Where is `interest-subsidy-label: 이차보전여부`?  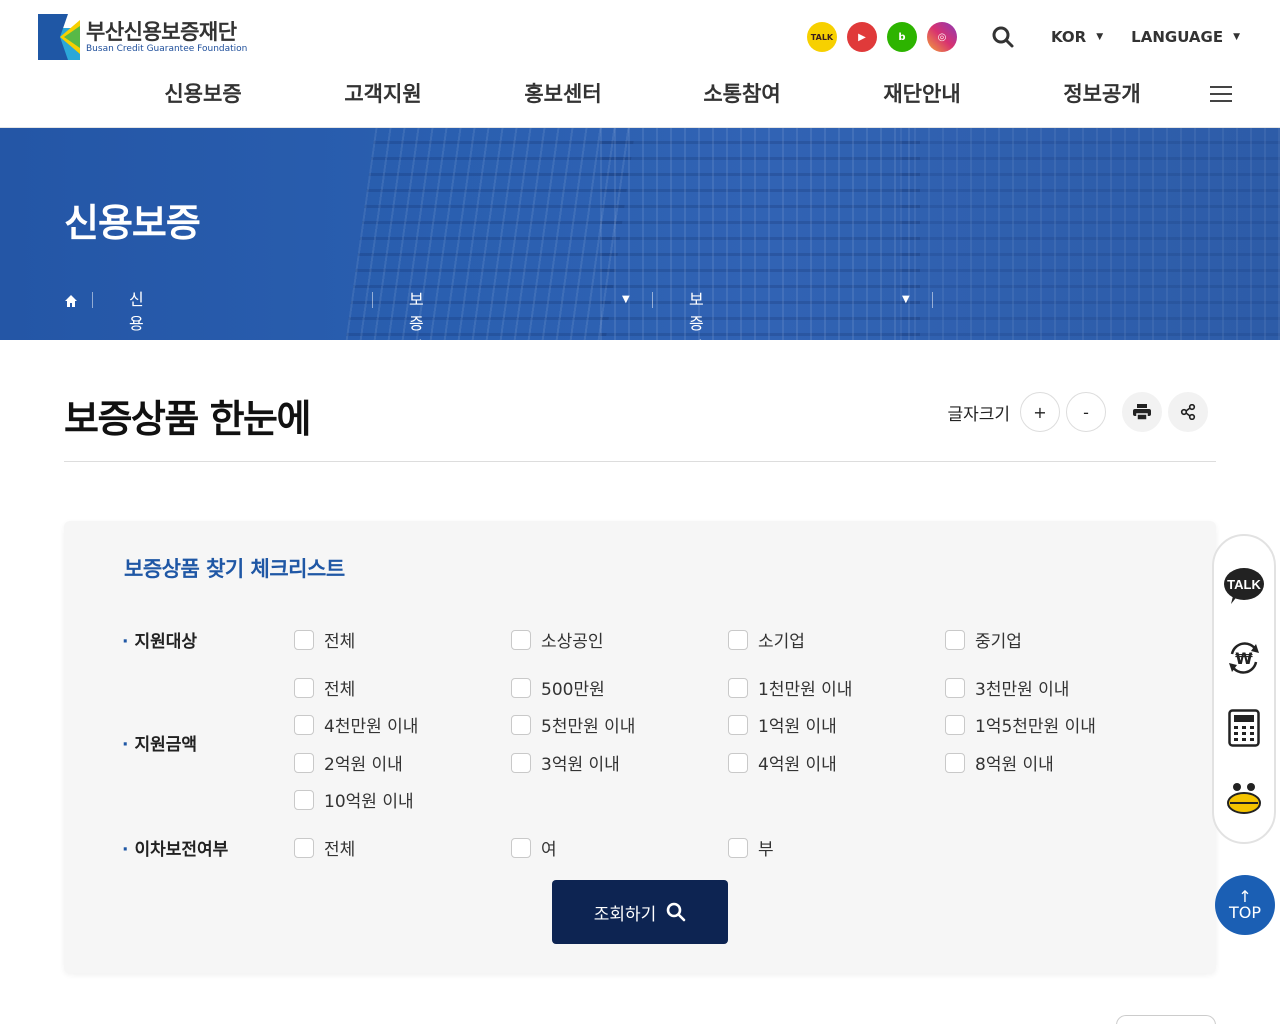
interest-subsidy-label: 이차보전여부 is located at coordinates (175, 847).